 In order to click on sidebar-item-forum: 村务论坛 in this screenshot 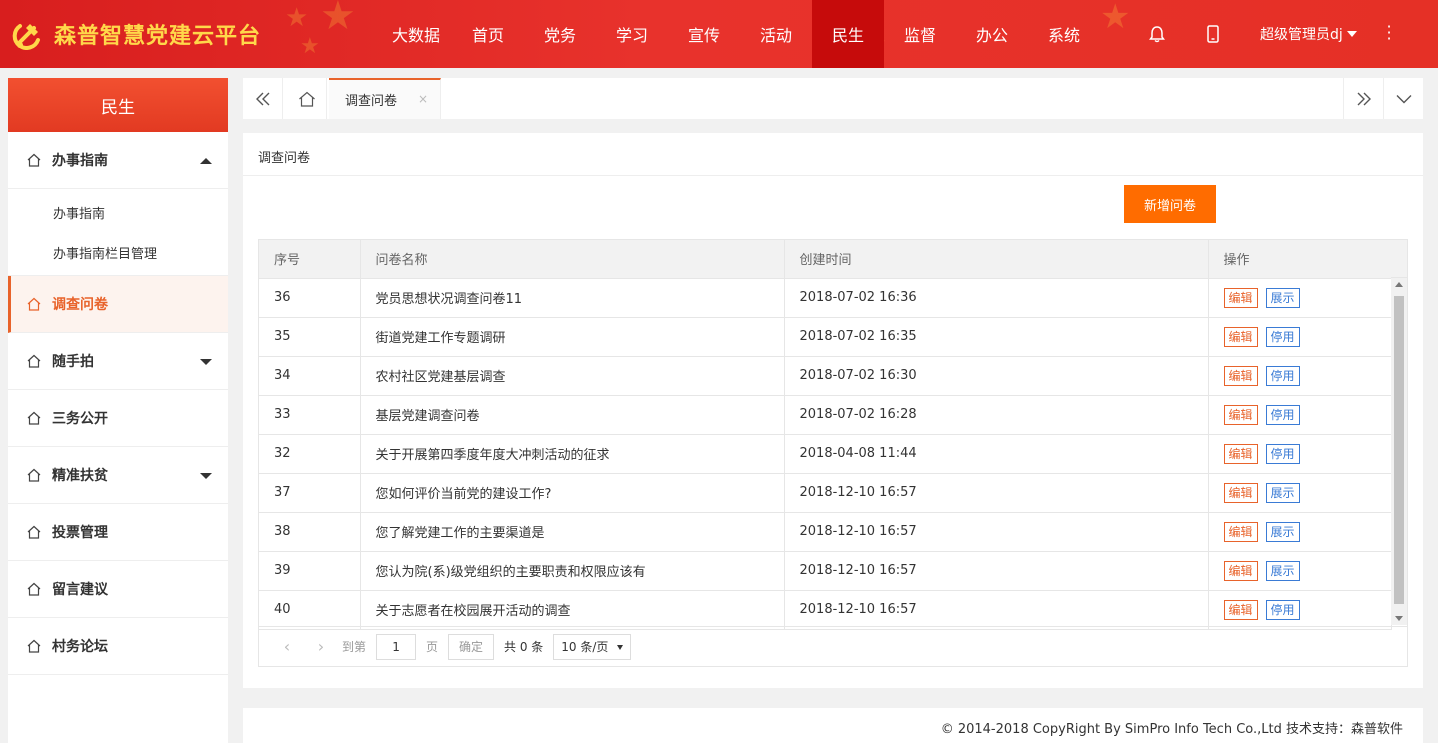, I will do `click(118, 646)`.